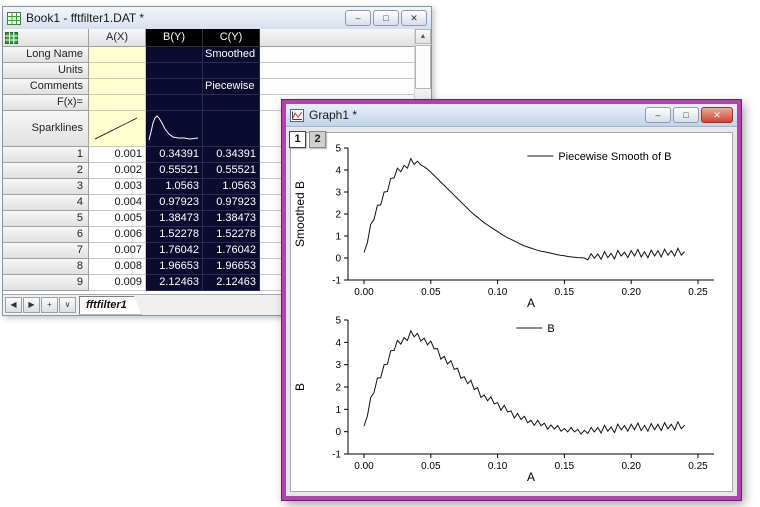 The width and height of the screenshot is (760, 507). I want to click on layer-button-2: 2, so click(317, 139).